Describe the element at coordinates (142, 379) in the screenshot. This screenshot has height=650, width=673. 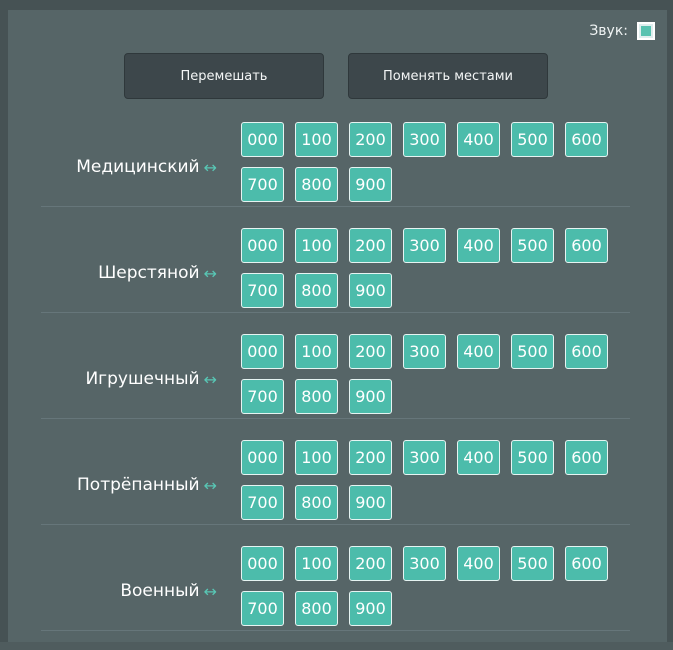
I see `group-name: Игрушечный` at that location.